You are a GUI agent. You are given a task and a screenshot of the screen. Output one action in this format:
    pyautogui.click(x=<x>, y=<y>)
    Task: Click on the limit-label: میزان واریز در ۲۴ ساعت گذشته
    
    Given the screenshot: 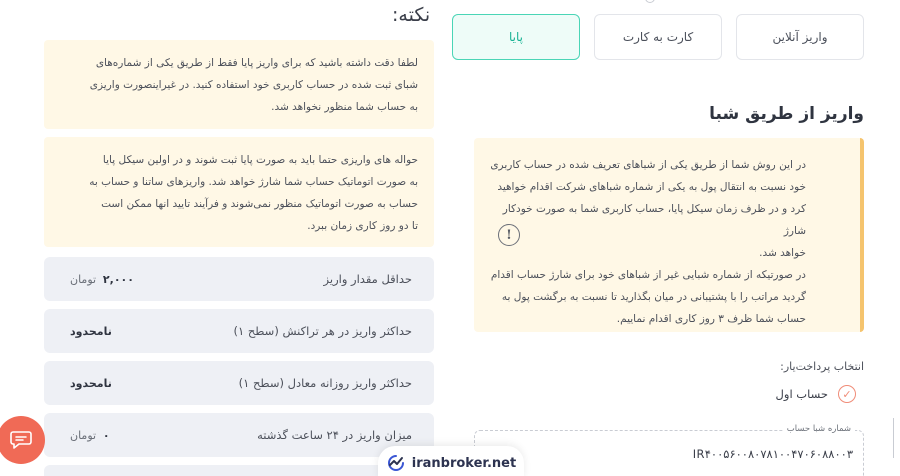 What is the action you would take?
    pyautogui.click(x=334, y=435)
    